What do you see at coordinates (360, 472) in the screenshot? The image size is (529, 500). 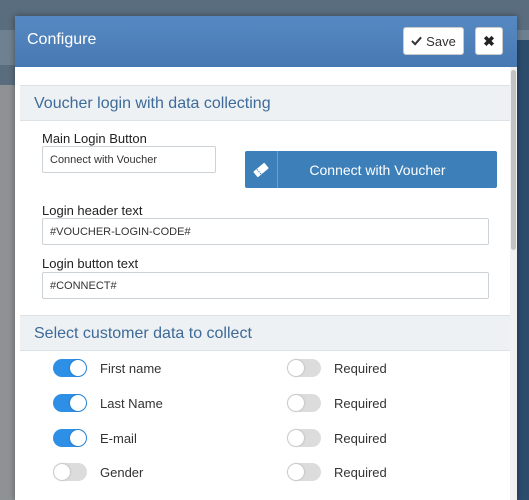 I see `gender-required-label: Required` at bounding box center [360, 472].